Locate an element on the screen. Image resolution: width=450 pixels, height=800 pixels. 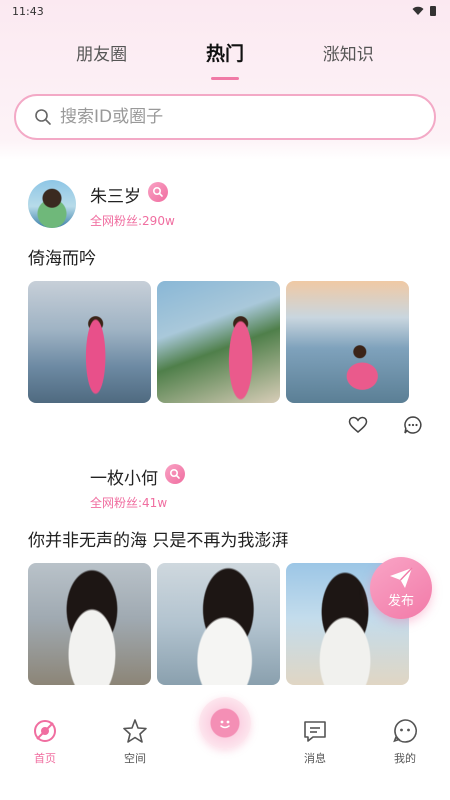
publish-label: 发布 is located at coordinates (400, 601).